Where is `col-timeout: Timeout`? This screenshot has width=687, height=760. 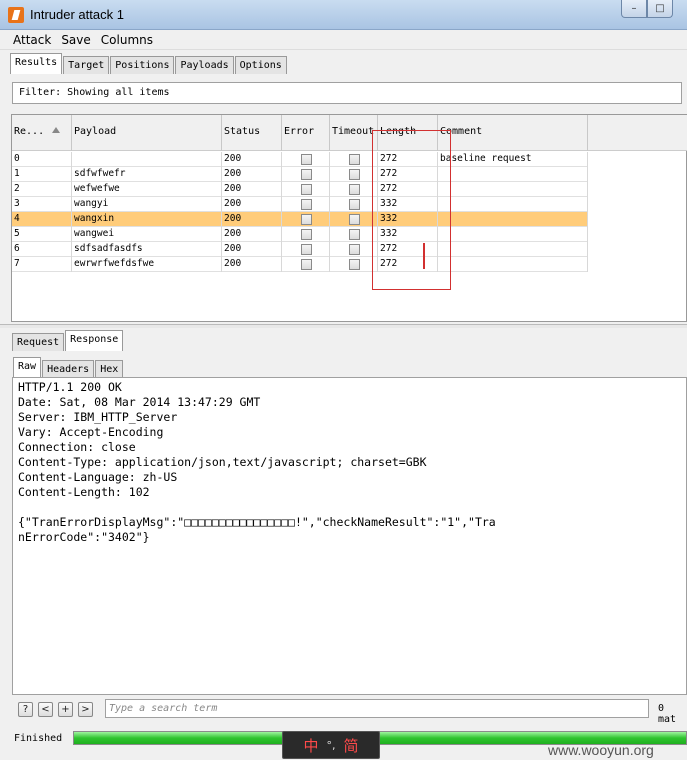
col-timeout: Timeout is located at coordinates (354, 133).